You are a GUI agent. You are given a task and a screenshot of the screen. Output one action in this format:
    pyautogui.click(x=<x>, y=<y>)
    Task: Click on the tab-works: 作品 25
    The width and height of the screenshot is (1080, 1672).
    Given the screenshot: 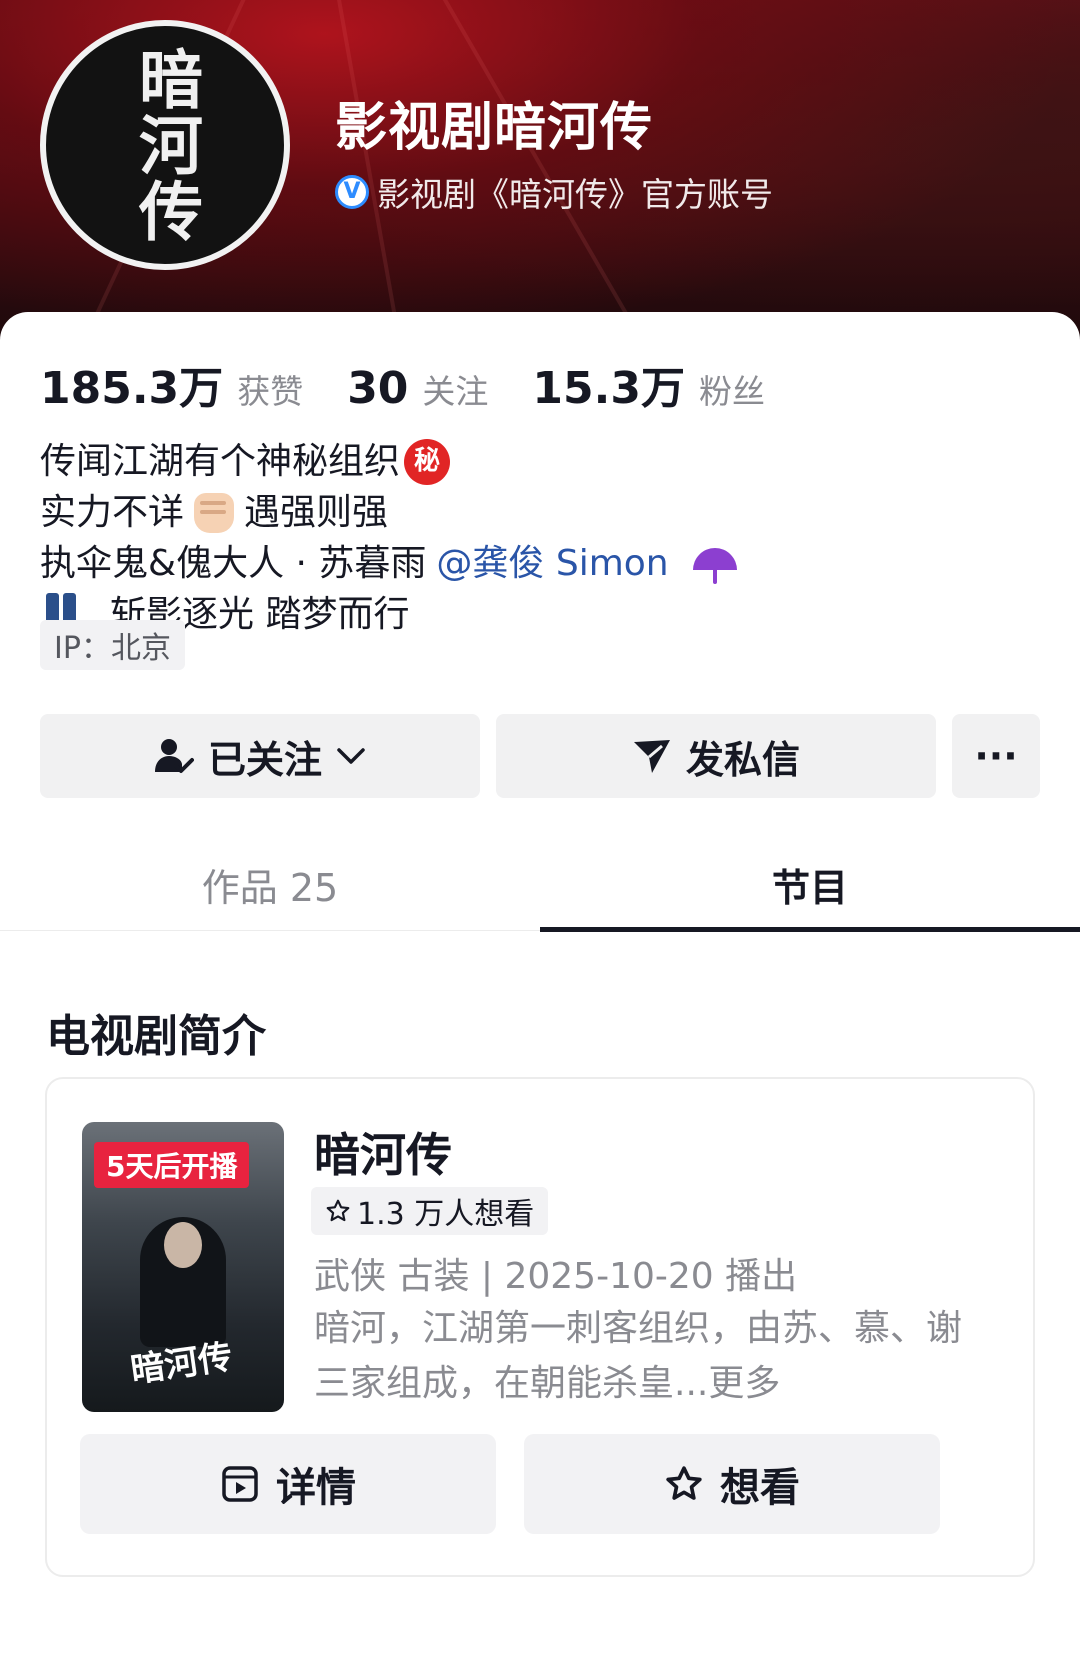 What is the action you would take?
    pyautogui.click(x=270, y=884)
    